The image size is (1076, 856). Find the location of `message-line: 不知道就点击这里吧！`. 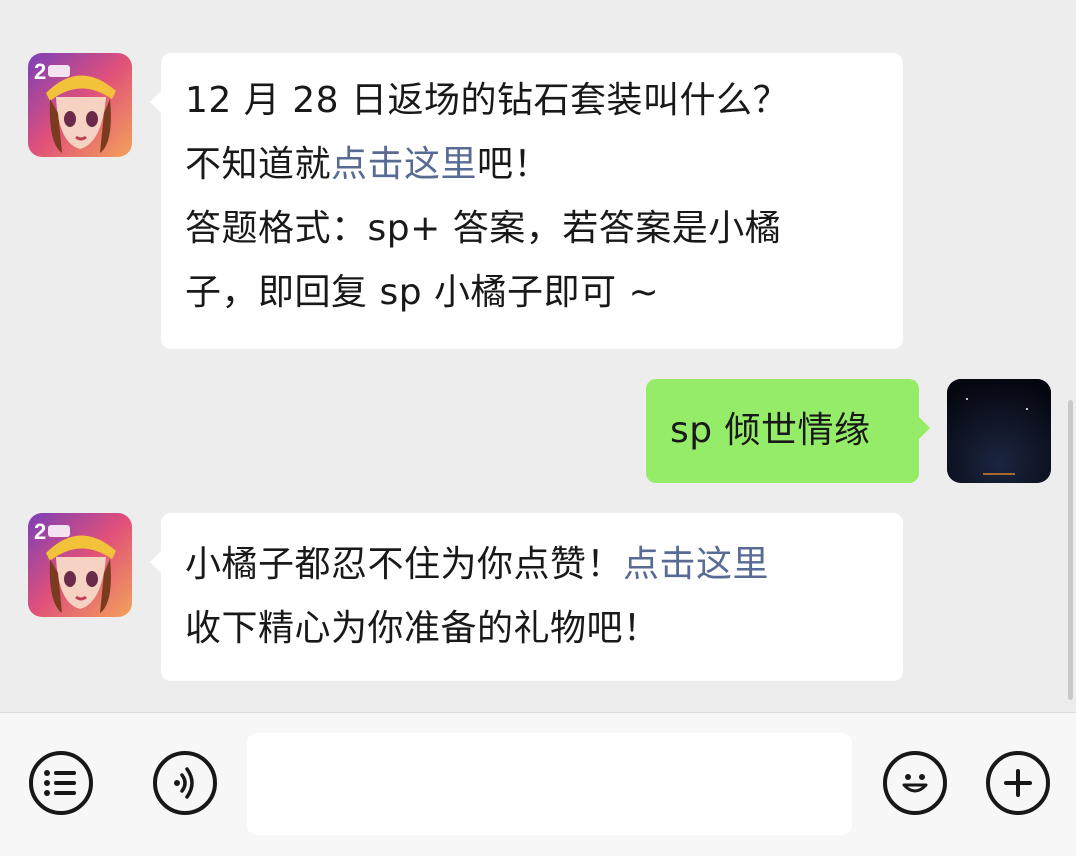

message-line: 不知道就点击这里吧！ is located at coordinates (532, 165).